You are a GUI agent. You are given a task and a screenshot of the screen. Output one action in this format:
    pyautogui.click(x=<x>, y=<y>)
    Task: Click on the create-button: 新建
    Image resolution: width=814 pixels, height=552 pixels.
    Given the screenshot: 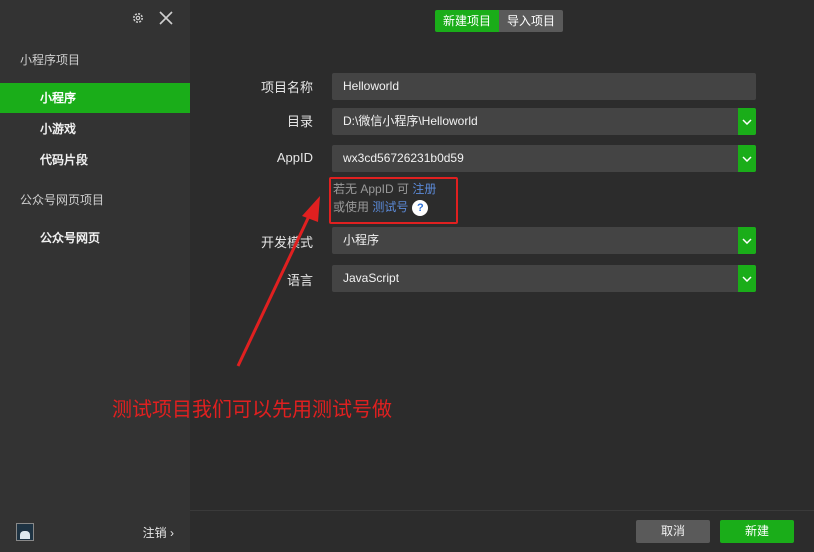 What is the action you would take?
    pyautogui.click(x=757, y=531)
    